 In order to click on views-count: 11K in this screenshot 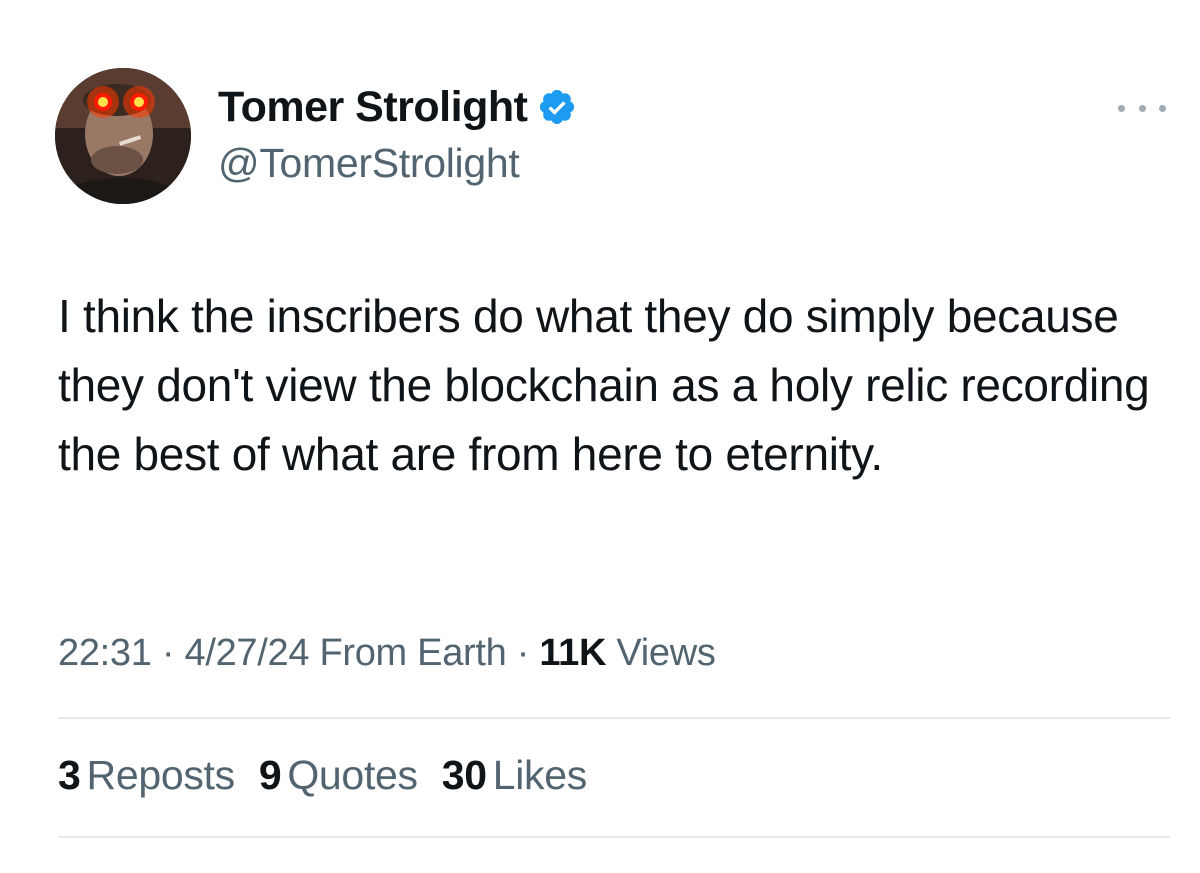, I will do `click(573, 653)`.